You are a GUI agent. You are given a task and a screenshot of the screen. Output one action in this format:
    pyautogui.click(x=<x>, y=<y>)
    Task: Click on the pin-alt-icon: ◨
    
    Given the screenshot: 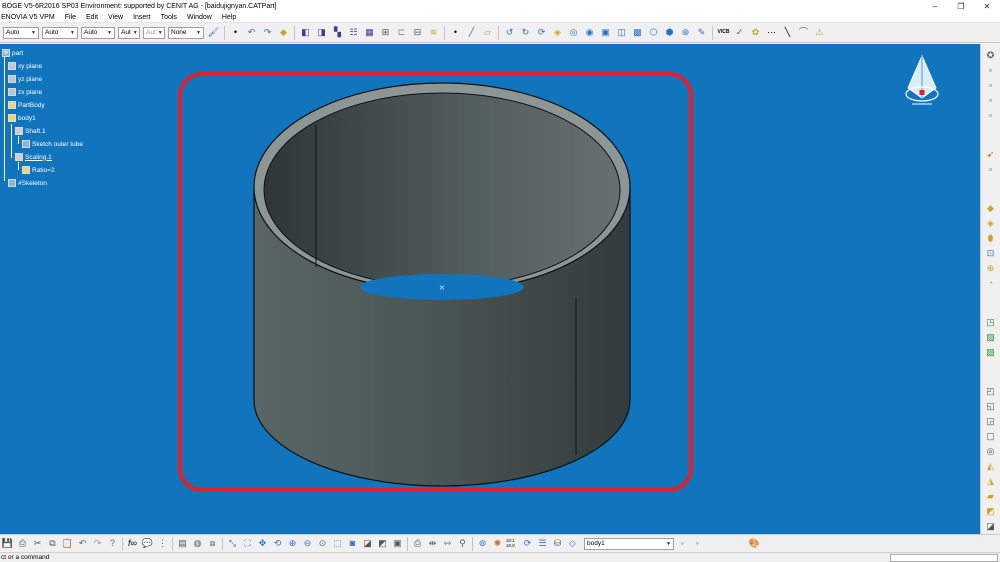 What is the action you would take?
    pyautogui.click(x=321, y=32)
    